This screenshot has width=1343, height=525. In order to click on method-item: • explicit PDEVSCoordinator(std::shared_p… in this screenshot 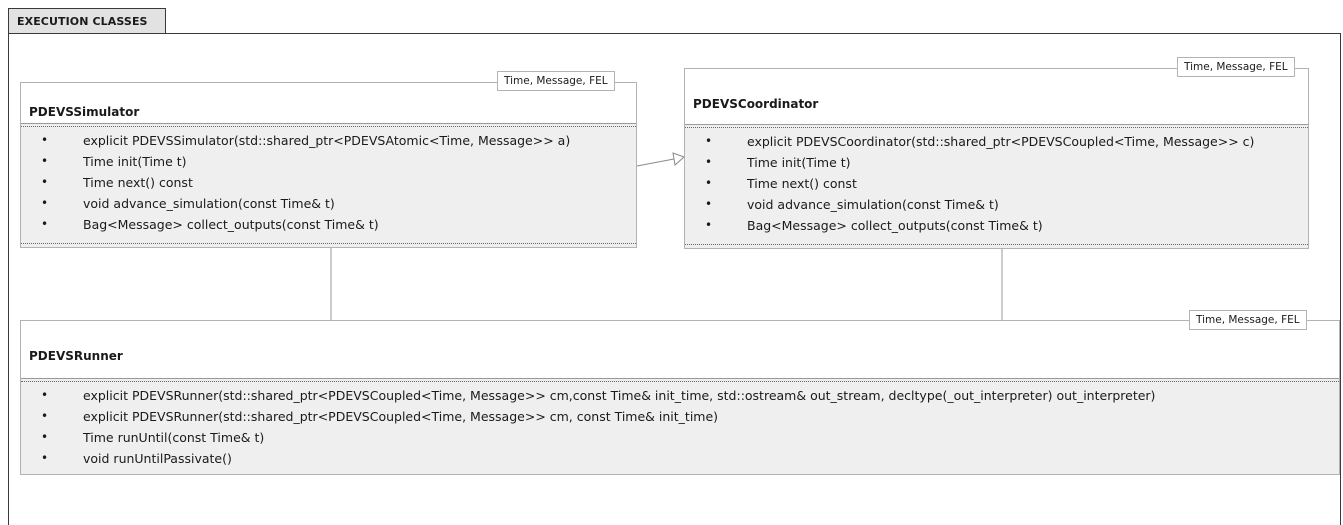, I will do `click(996, 141)`.